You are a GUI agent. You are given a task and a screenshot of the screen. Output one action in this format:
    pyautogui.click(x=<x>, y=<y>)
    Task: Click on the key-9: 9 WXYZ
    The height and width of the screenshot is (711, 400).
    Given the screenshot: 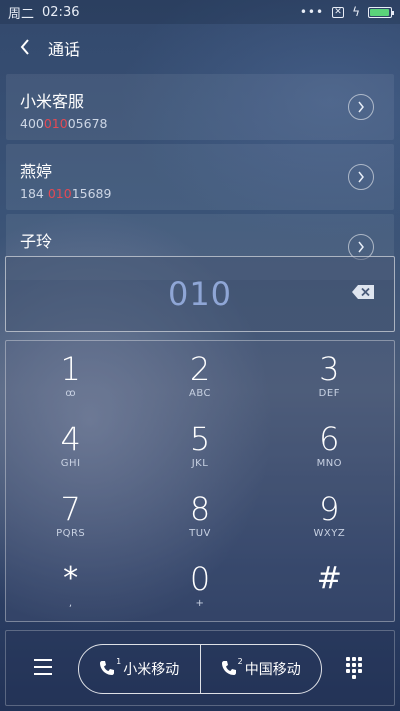 What is the action you would take?
    pyautogui.click(x=329, y=516)
    